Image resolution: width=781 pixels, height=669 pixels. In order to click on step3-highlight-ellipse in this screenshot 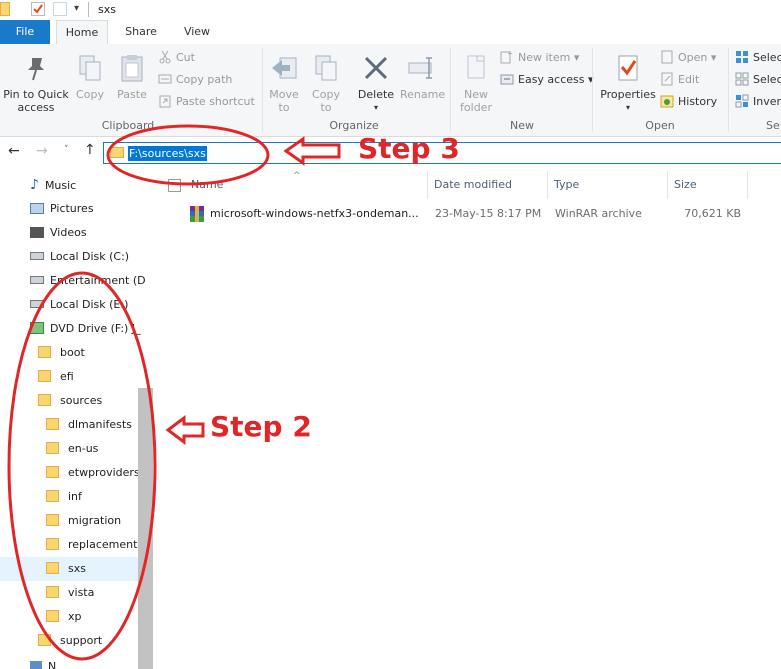, I will do `click(188, 155)`.